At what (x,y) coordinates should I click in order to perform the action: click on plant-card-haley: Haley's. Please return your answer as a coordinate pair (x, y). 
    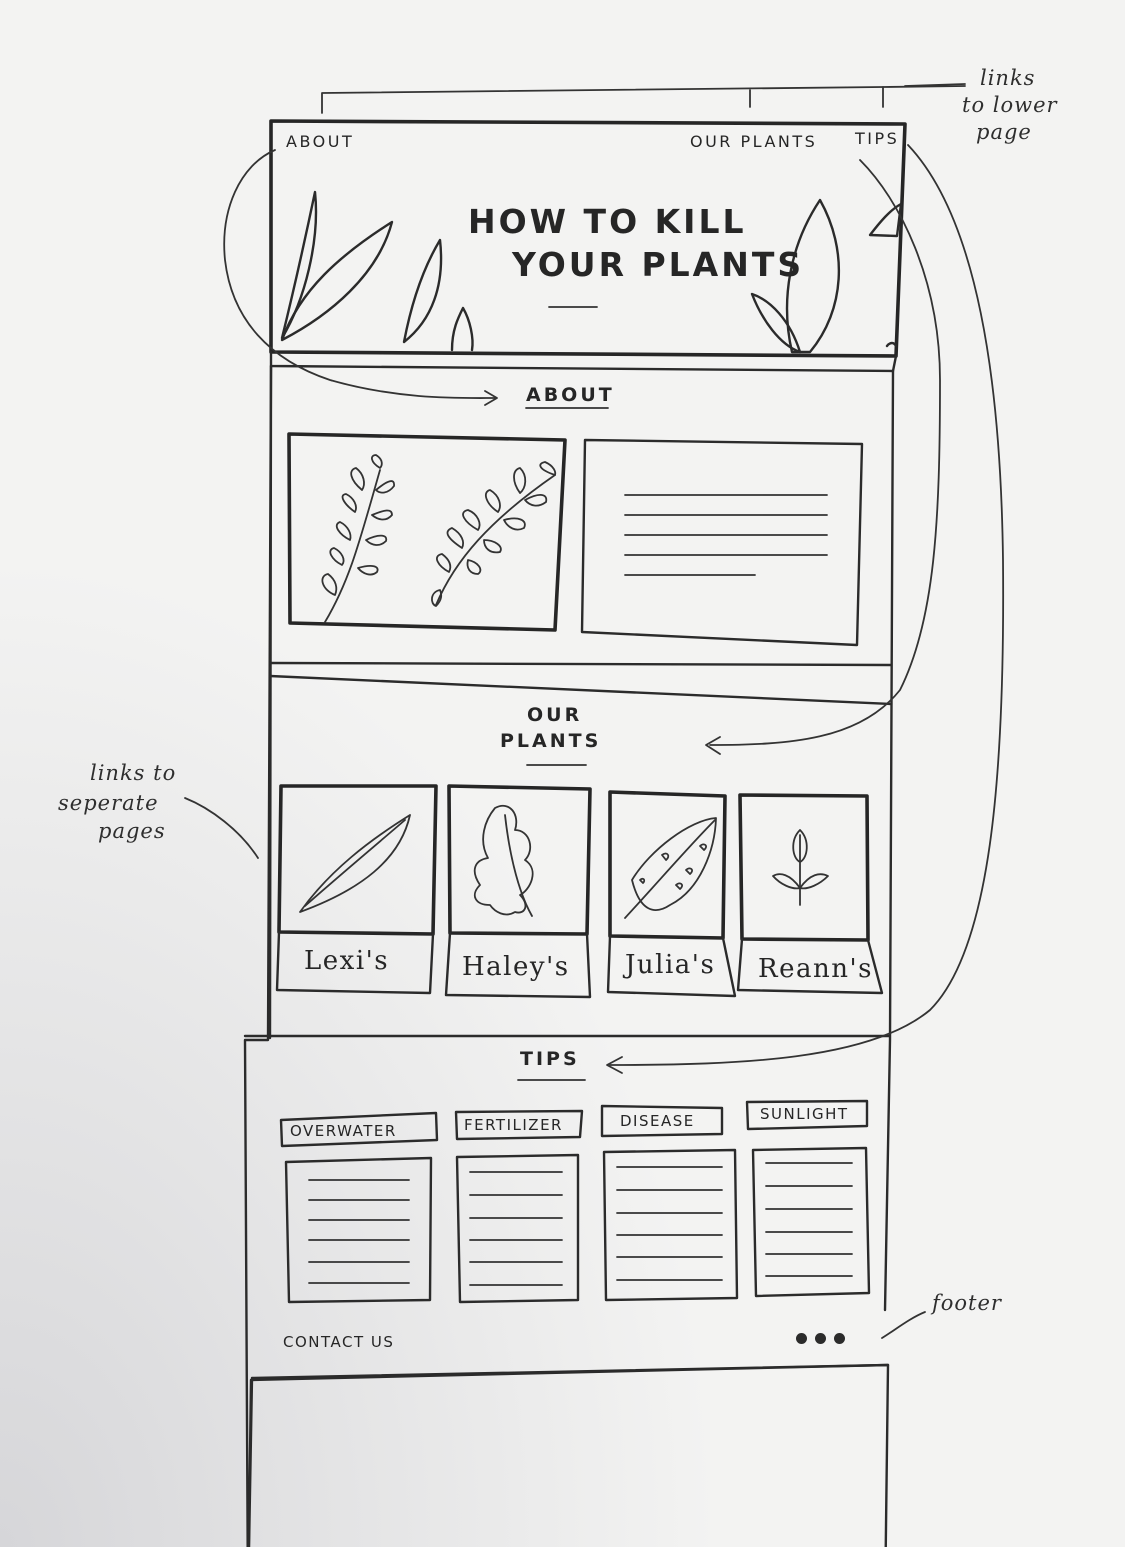
    Looking at the image, I should click on (516, 967).